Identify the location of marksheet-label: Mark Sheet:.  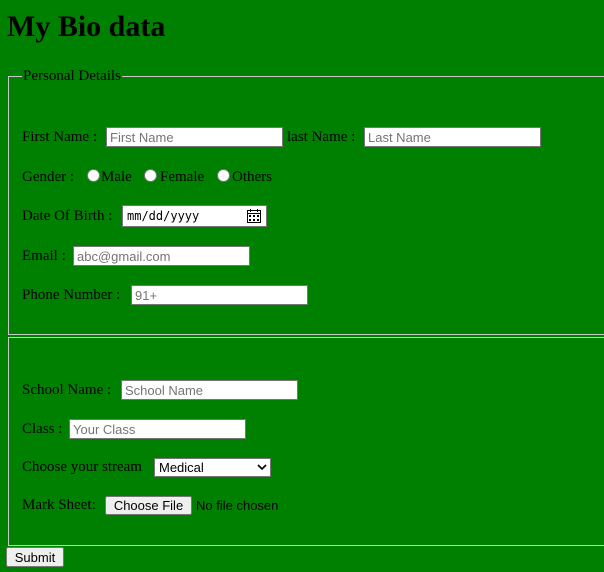
(59, 505).